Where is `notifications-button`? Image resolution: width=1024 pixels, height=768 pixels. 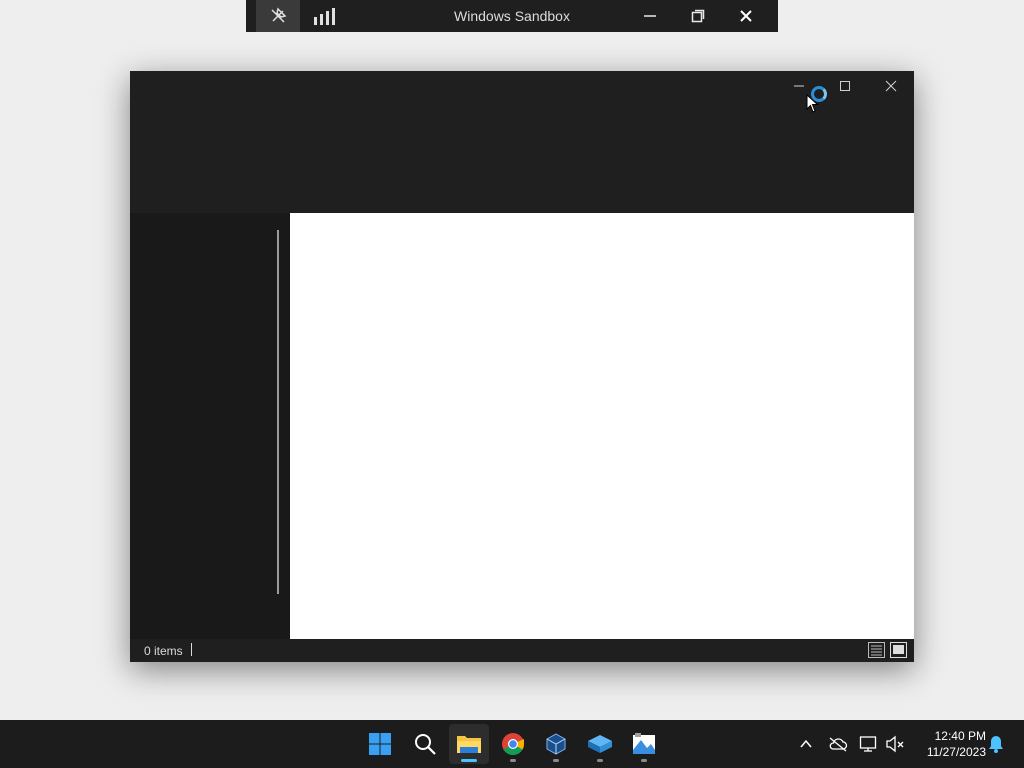 notifications-button is located at coordinates (996, 744).